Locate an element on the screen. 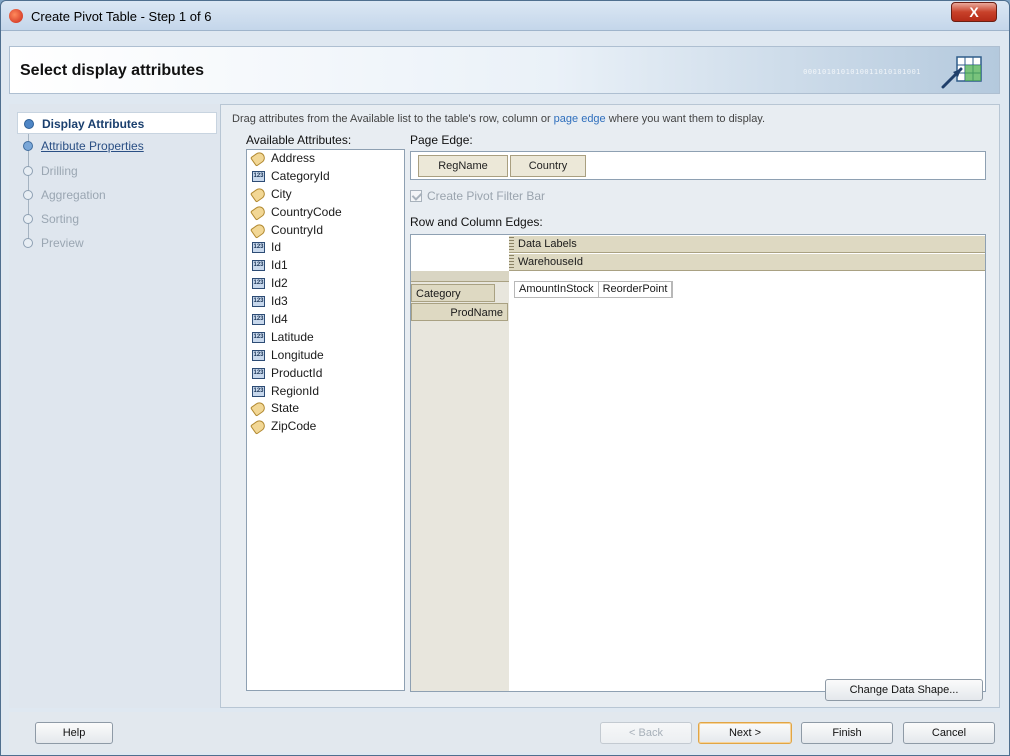 The width and height of the screenshot is (1010, 756). page-edge-item-country: Country is located at coordinates (548, 166).